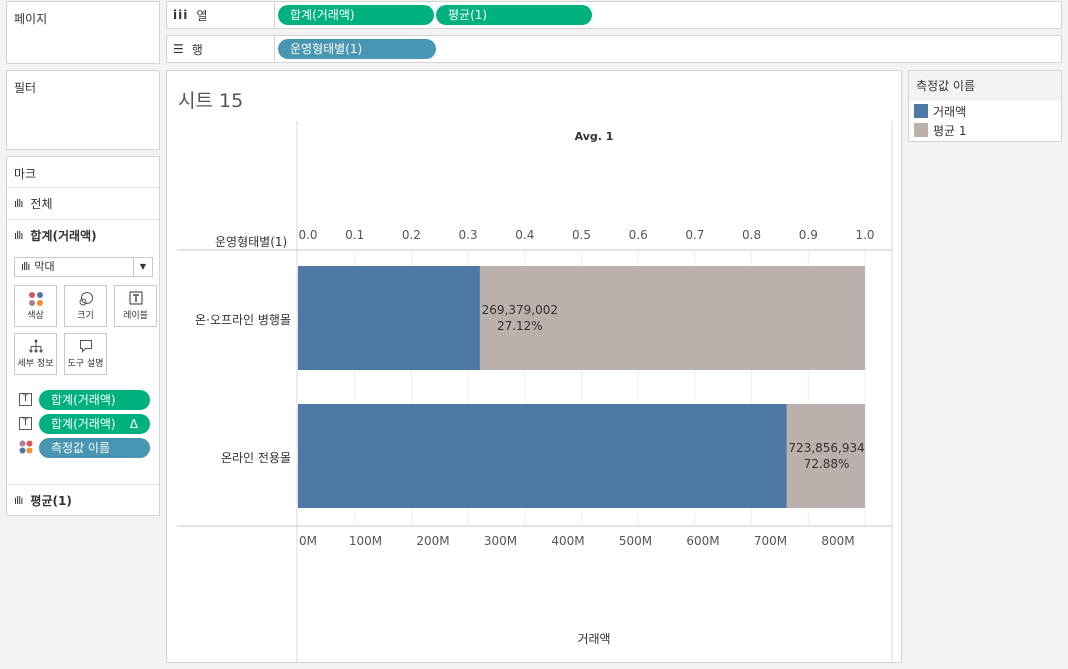  What do you see at coordinates (519, 310) in the screenshot?
I see `bar-value-amount: 269,379,002` at bounding box center [519, 310].